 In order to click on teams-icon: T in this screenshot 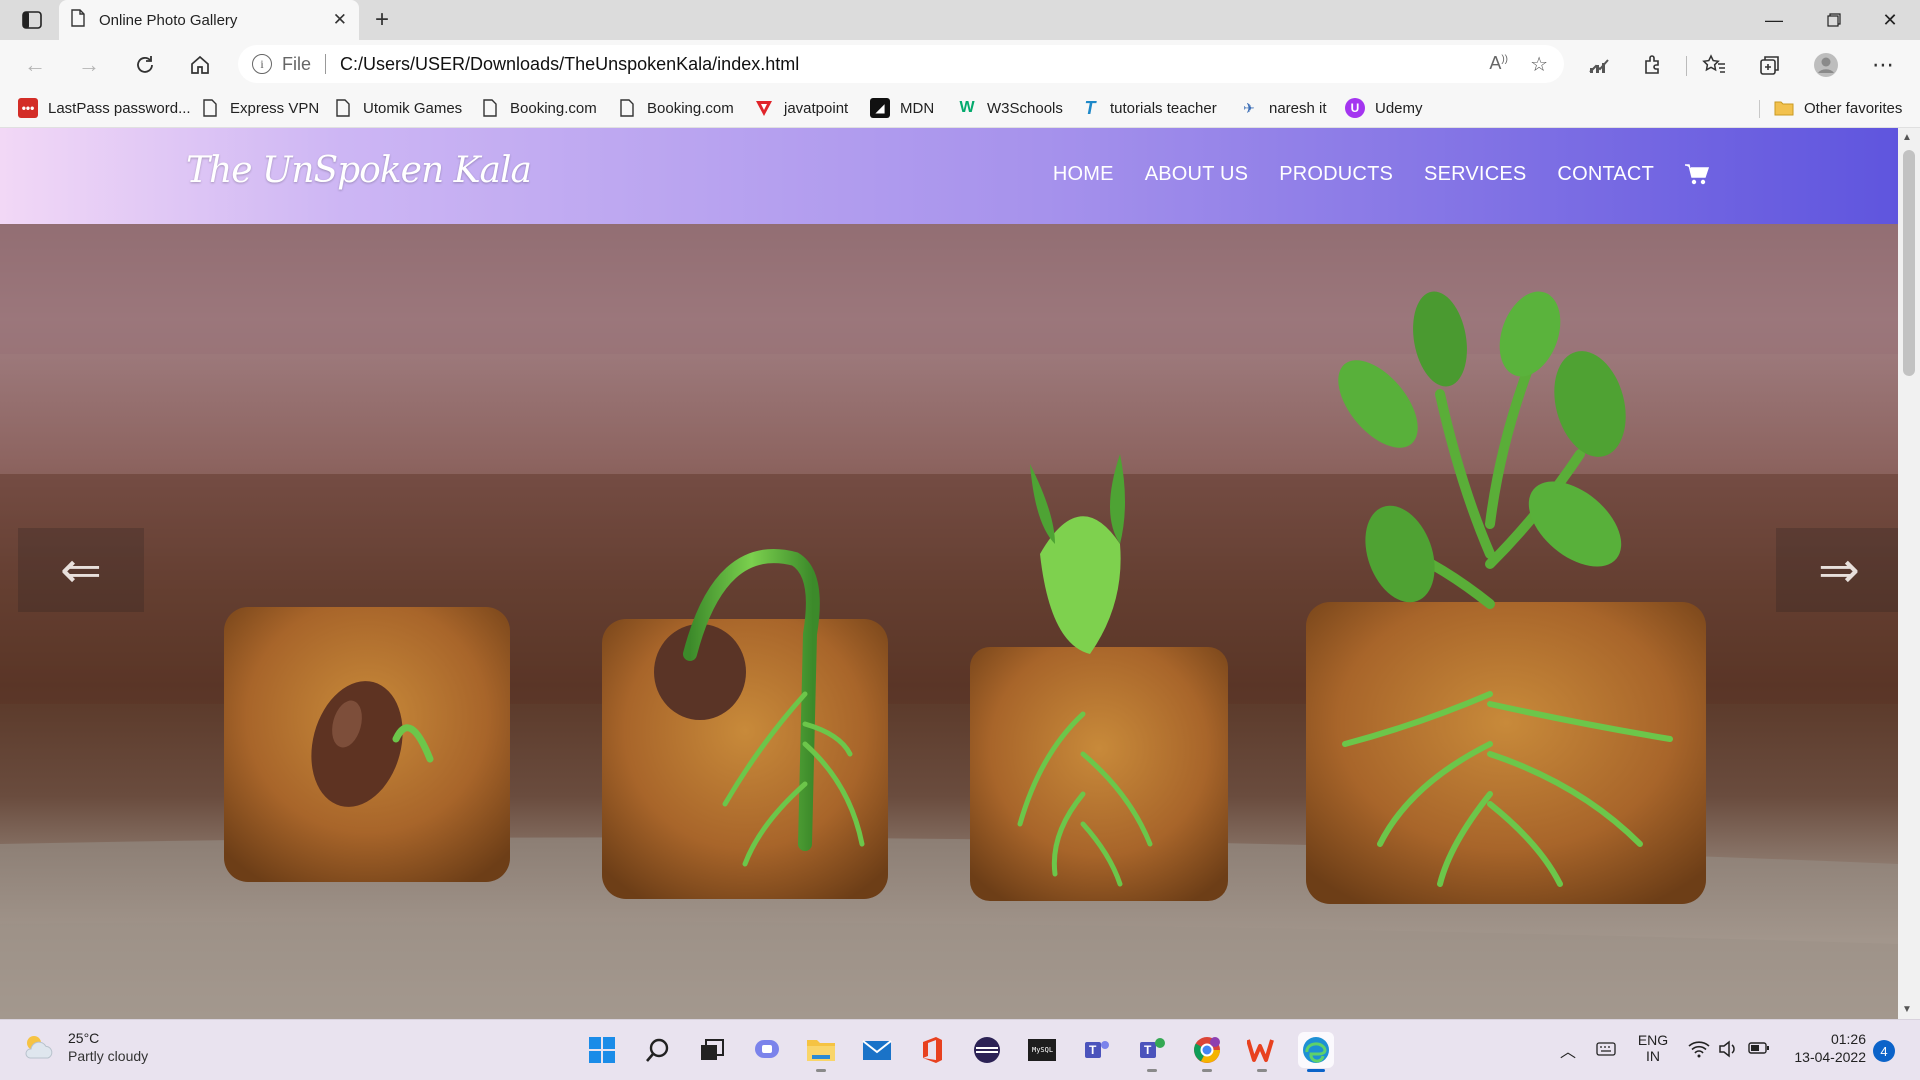, I will do `click(1097, 1049)`.